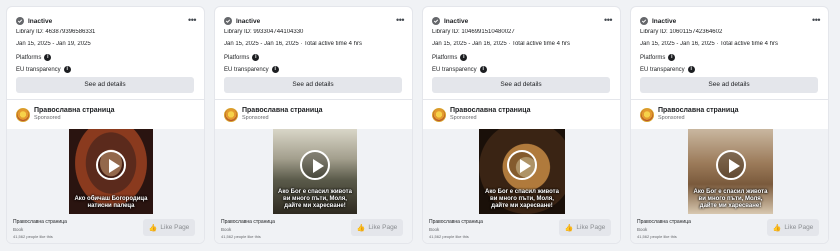 The image size is (840, 251). What do you see at coordinates (264, 32) in the screenshot?
I see `library-id: Library ID: 993304744104330` at bounding box center [264, 32].